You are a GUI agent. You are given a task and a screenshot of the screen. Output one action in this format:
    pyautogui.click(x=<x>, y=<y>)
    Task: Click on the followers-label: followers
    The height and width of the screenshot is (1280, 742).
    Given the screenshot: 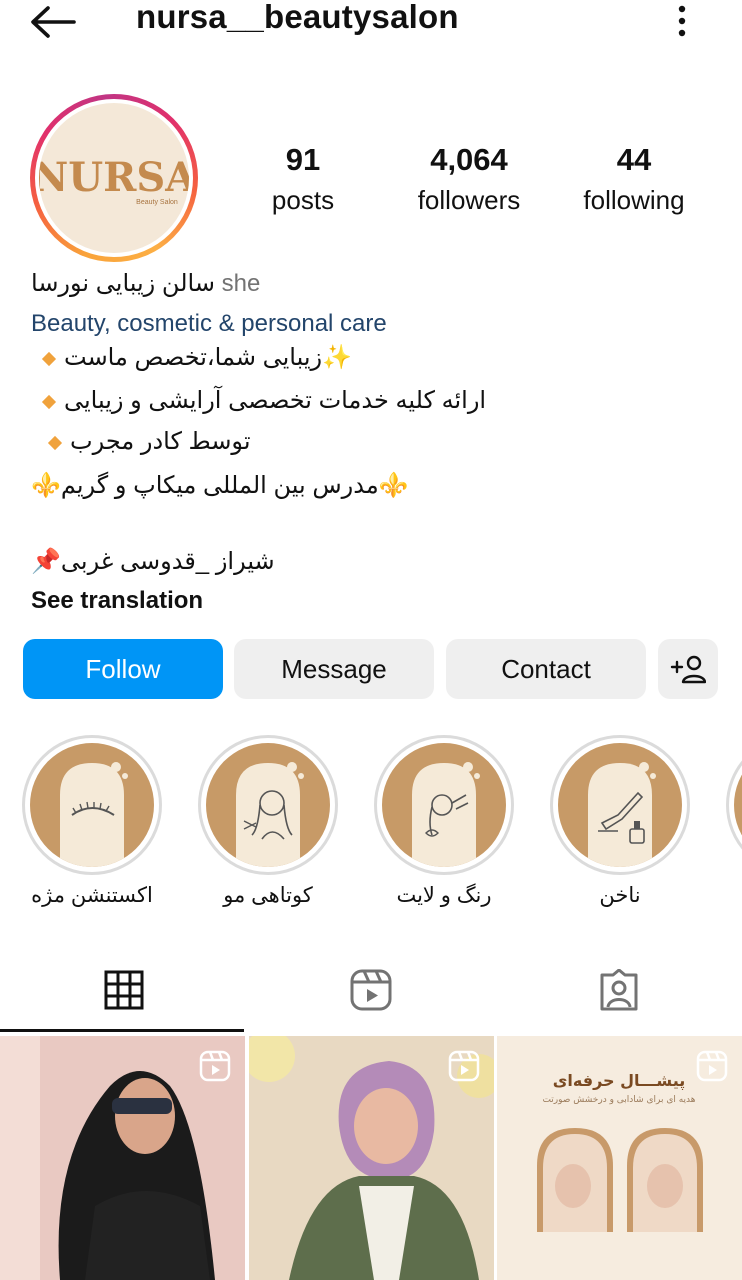 What is the action you would take?
    pyautogui.click(x=469, y=200)
    